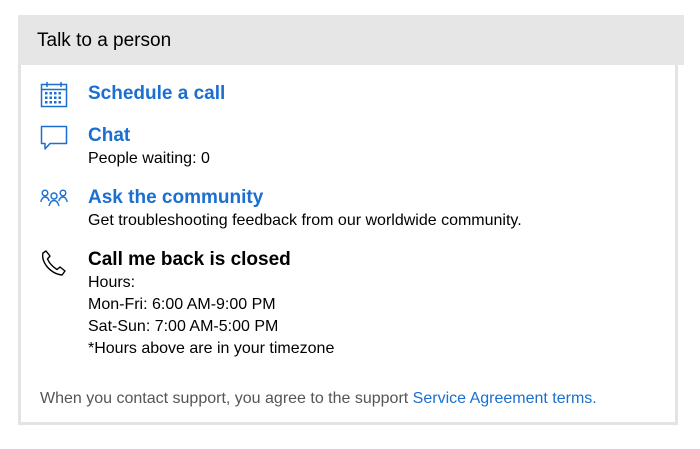 Image resolution: width=700 pixels, height=449 pixels. Describe the element at coordinates (55, 96) in the screenshot. I see `calendar-icon` at that location.